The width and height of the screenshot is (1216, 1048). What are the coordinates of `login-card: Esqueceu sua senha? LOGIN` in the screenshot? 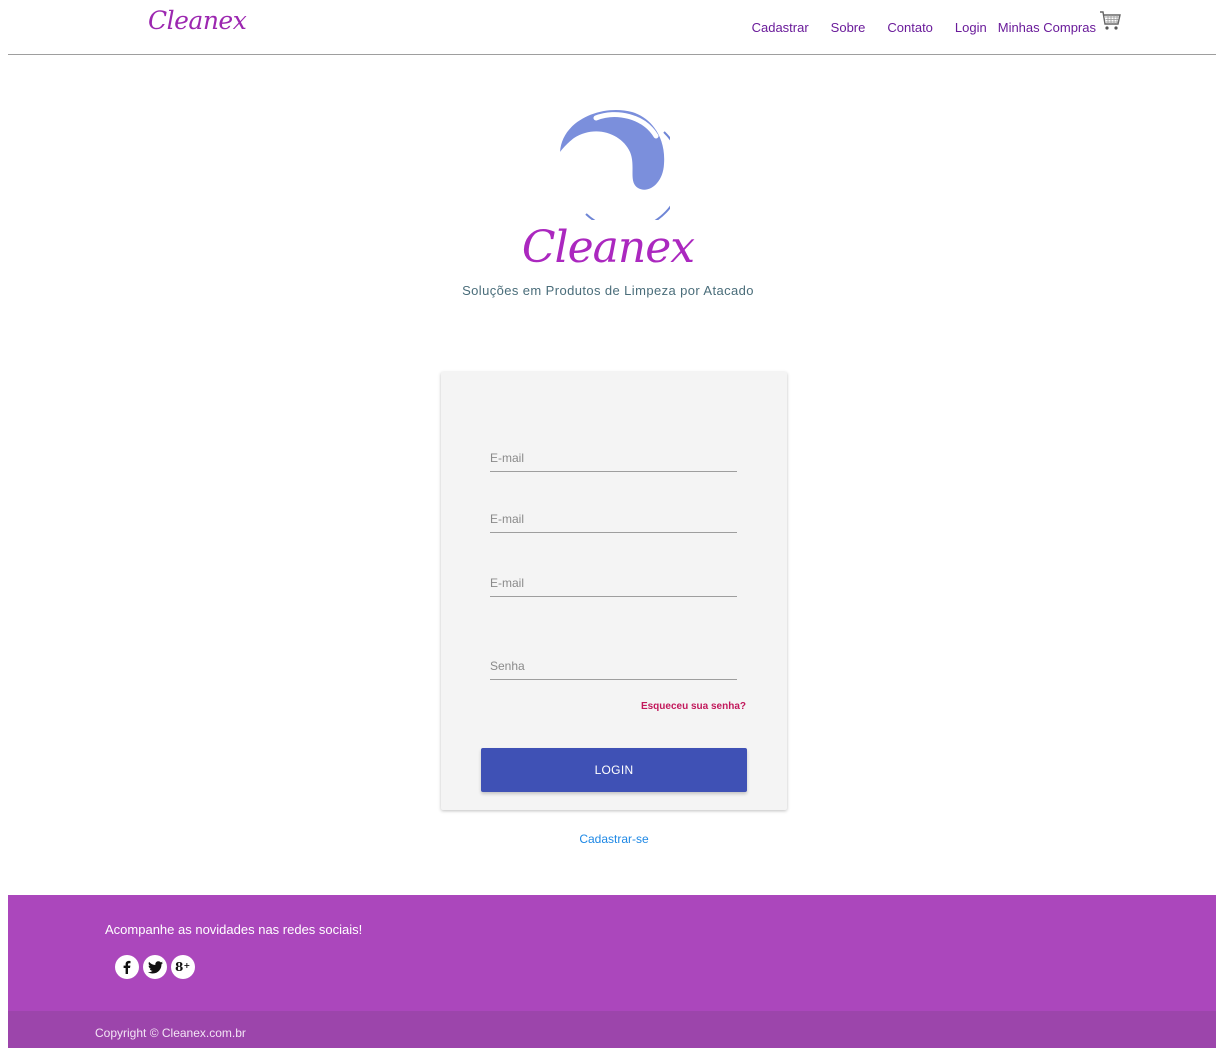 It's located at (614, 591).